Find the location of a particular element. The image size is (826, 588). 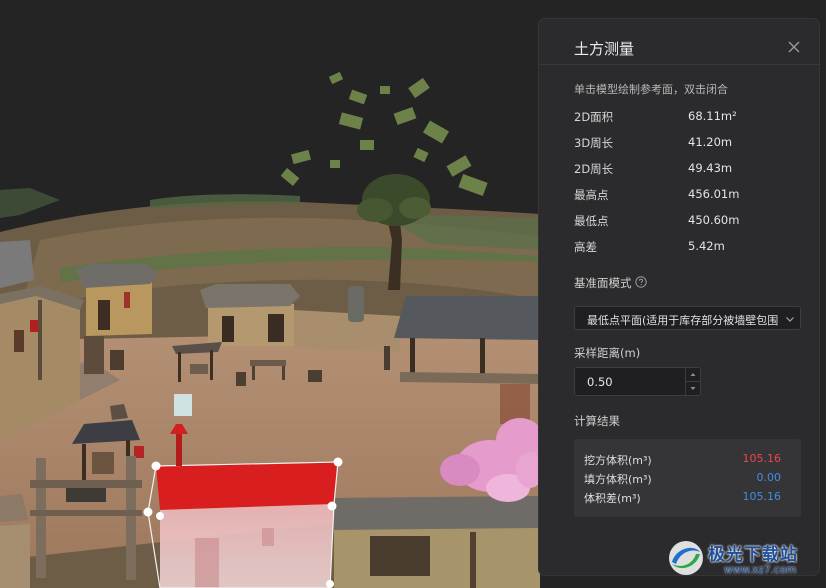

result-row-fill-volume: 填方体积(m³) 0.00 is located at coordinates (687, 479).